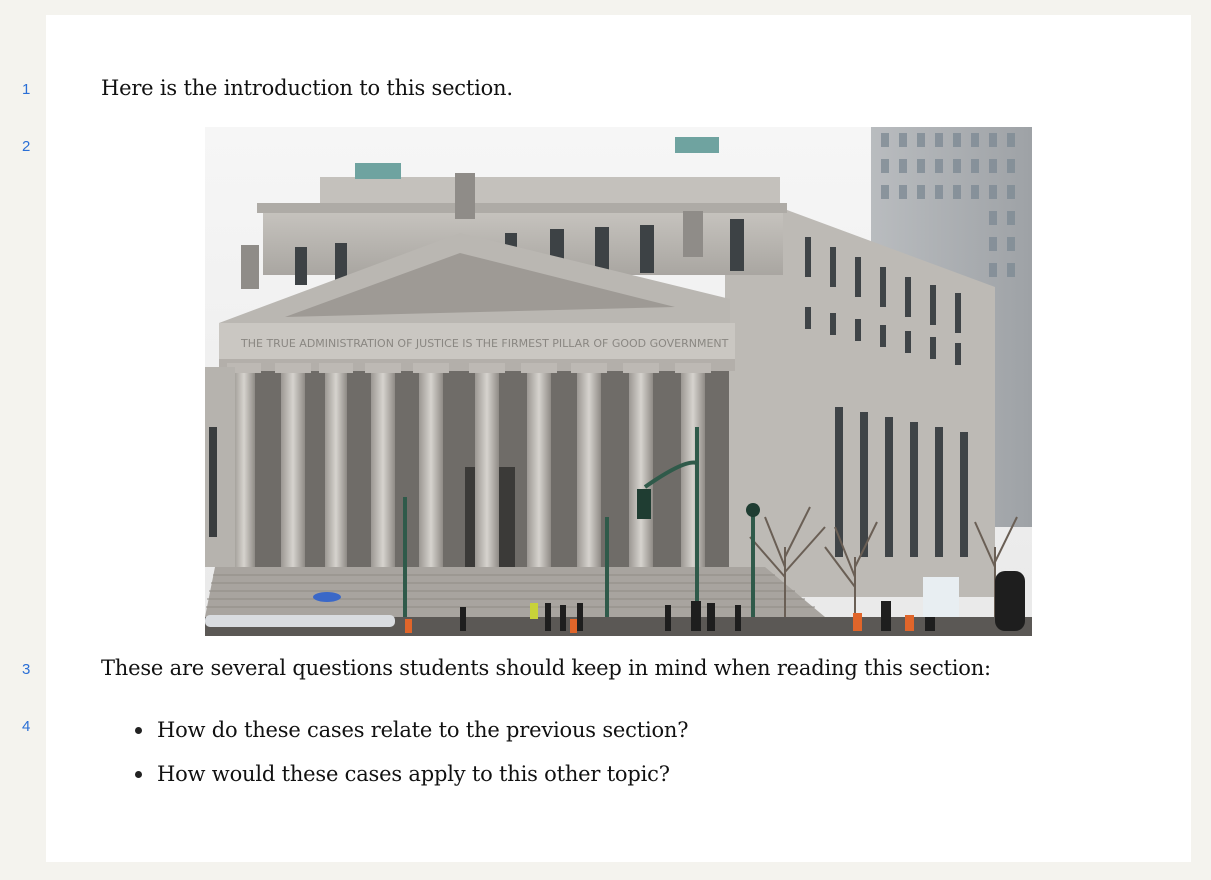  I want to click on line-number: 2, so click(32, 146).